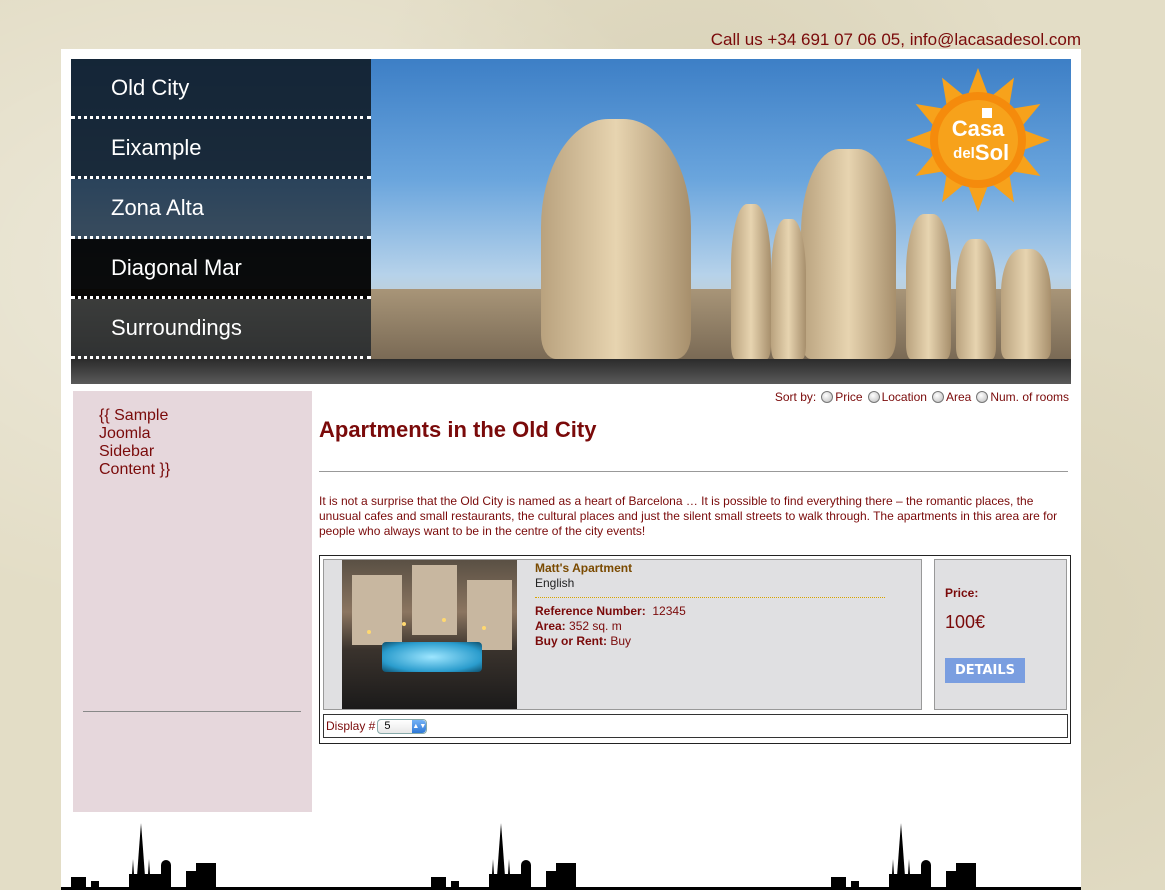  Describe the element at coordinates (221, 269) in the screenshot. I see `menu-item-diagonal-mar: Diagonal Mar` at that location.